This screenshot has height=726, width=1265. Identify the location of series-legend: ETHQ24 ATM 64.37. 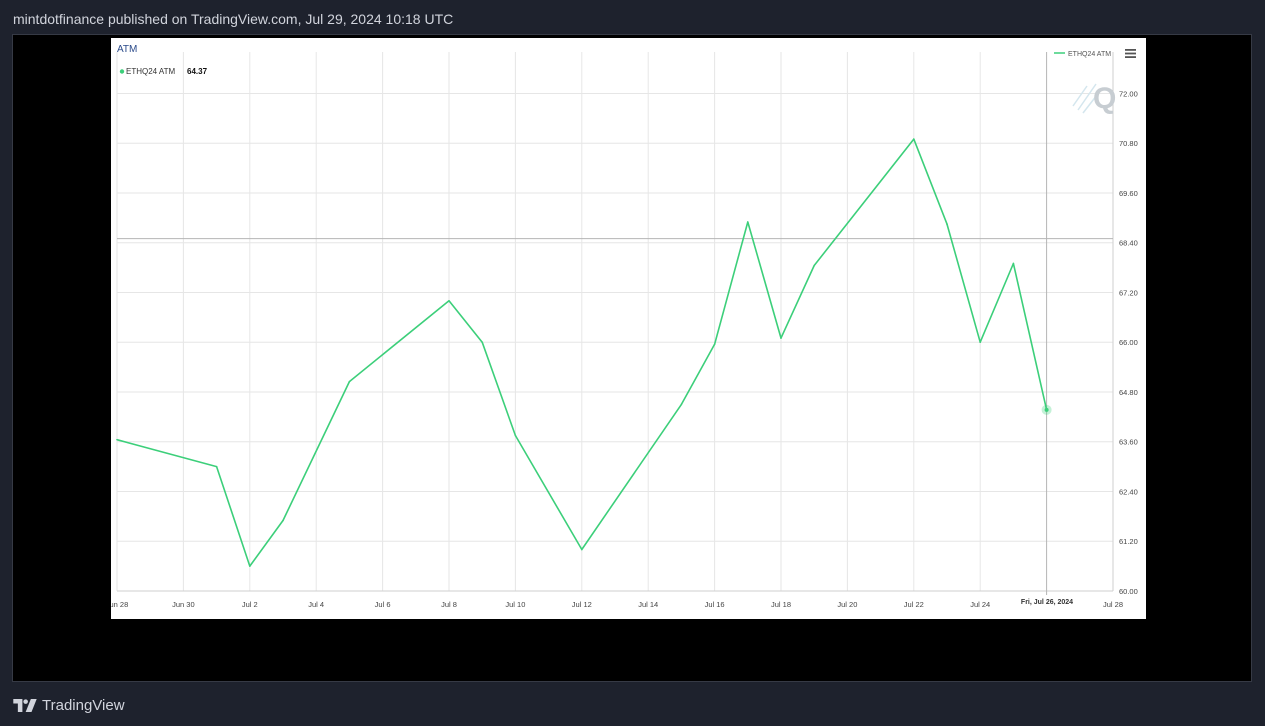
(163, 71).